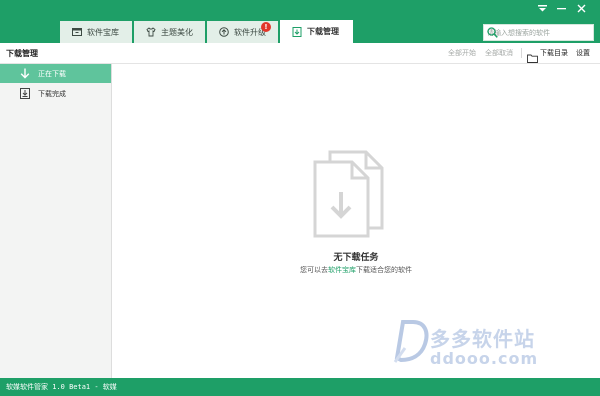 The width and height of the screenshot is (600, 396). I want to click on search-icon, so click(538, 33).